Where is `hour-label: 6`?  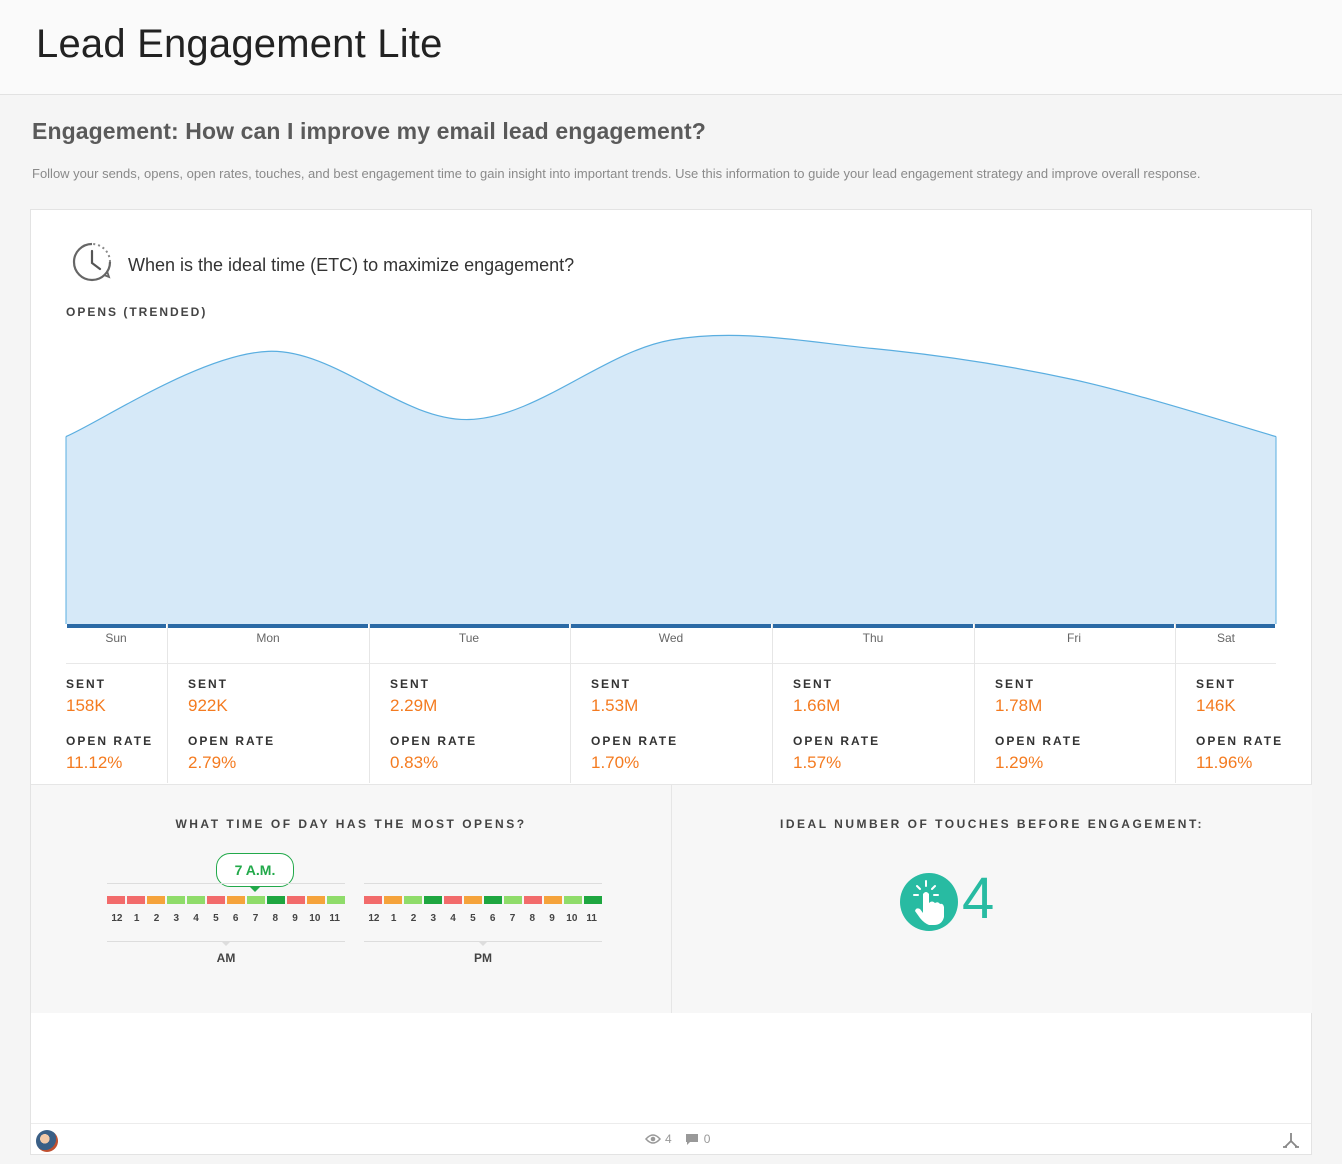
hour-label: 6 is located at coordinates (492, 918).